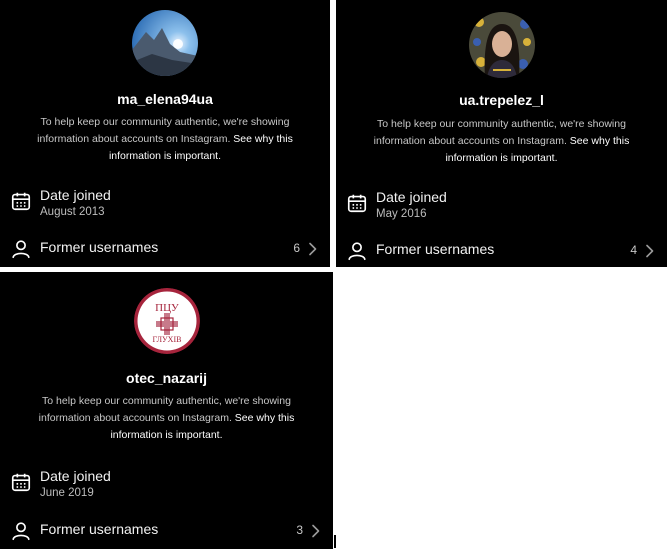 The width and height of the screenshot is (667, 549). Describe the element at coordinates (67, 493) in the screenshot. I see `date-joined-value: June 2019` at that location.